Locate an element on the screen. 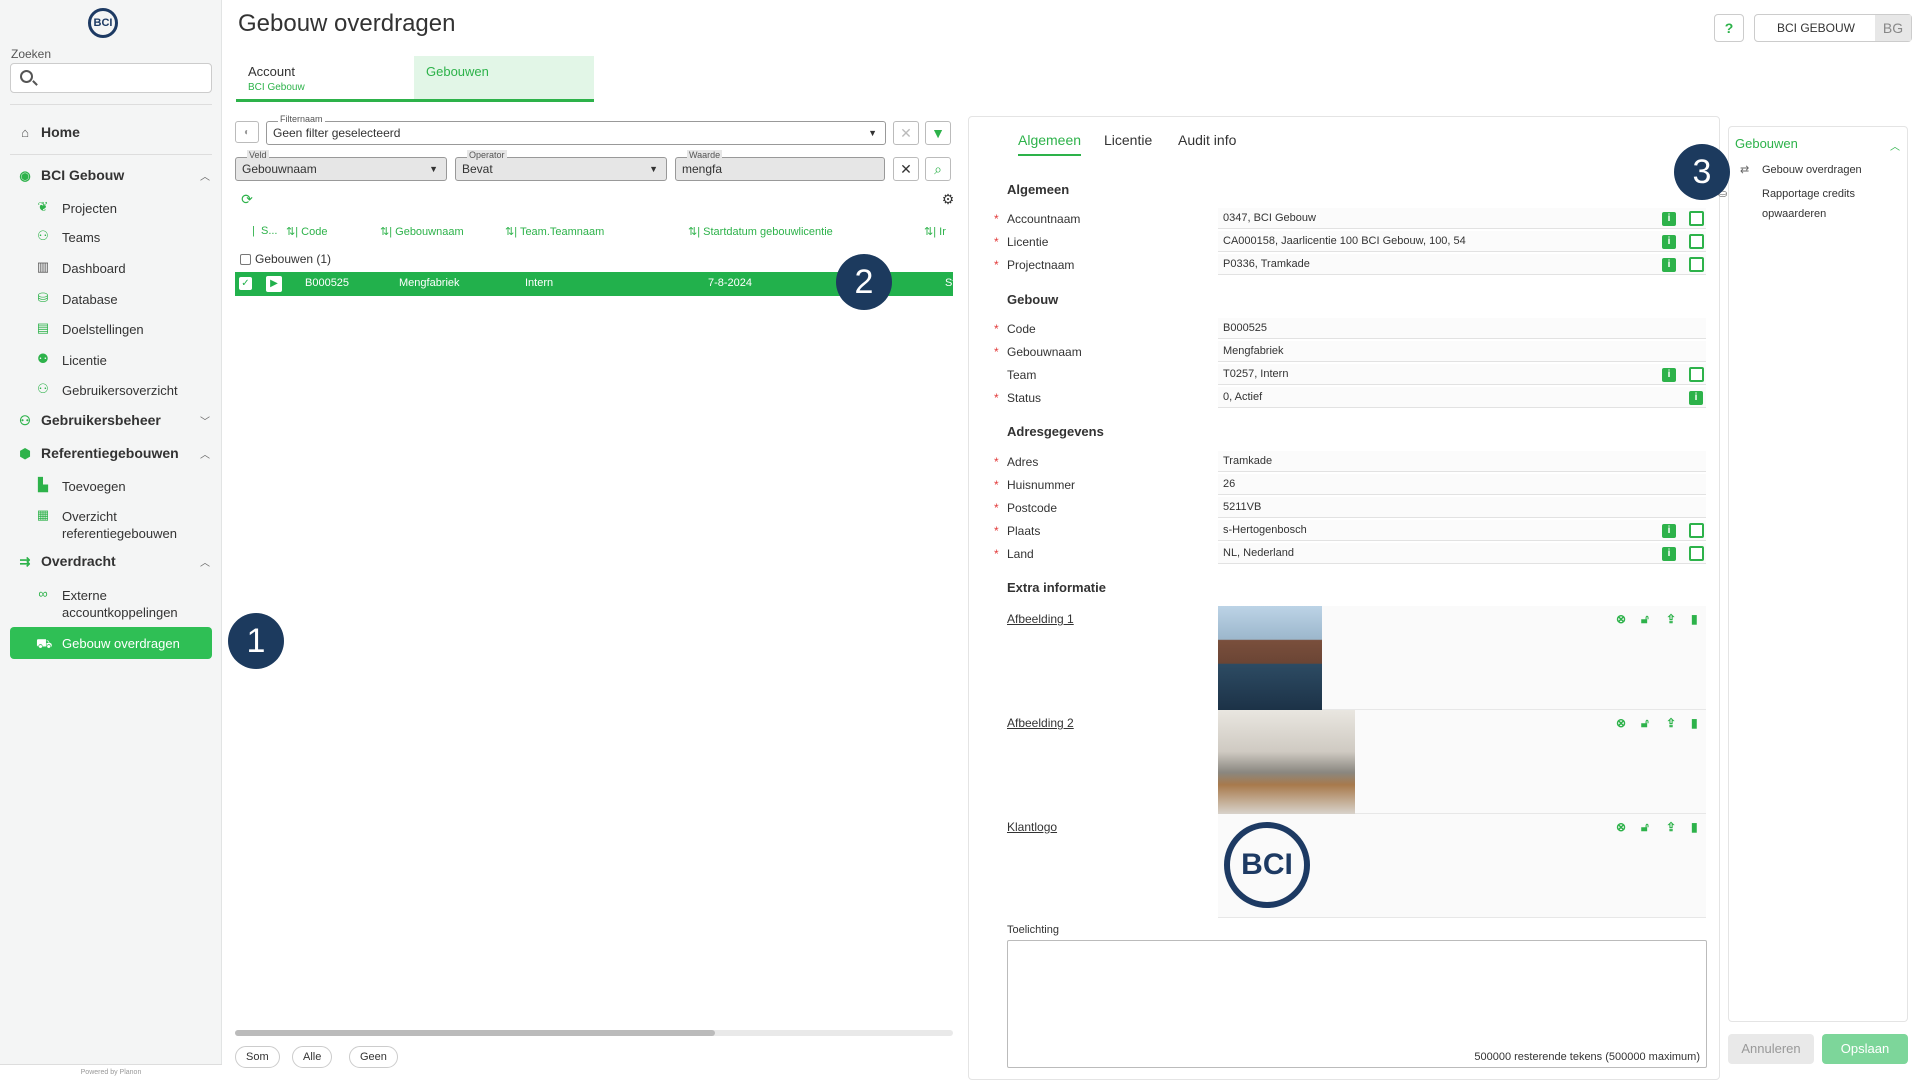 Image resolution: width=1920 pixels, height=1081 pixels. group-row: Gebouwen (1) is located at coordinates (285, 259).